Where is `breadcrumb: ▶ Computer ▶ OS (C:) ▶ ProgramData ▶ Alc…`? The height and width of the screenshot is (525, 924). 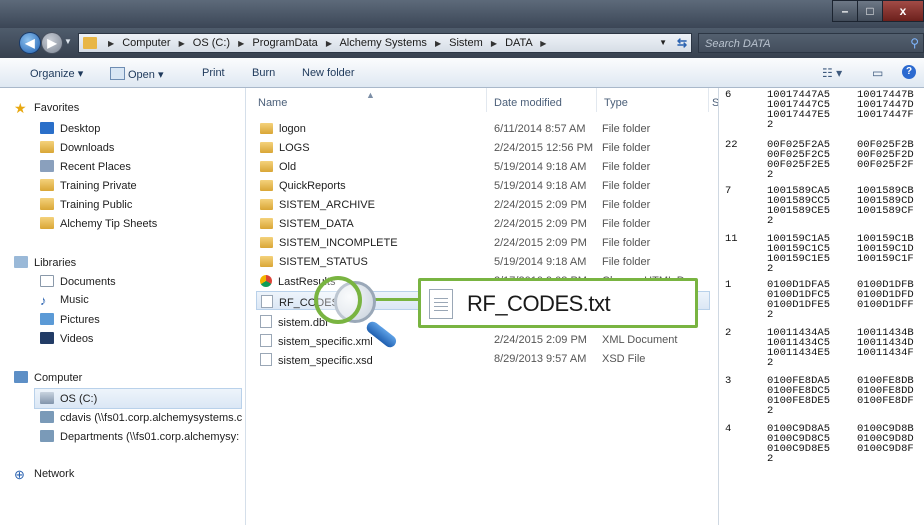
breadcrumb: ▶ Computer ▶ OS (C:) ▶ ProgramData ▶ Alc… is located at coordinates (327, 43).